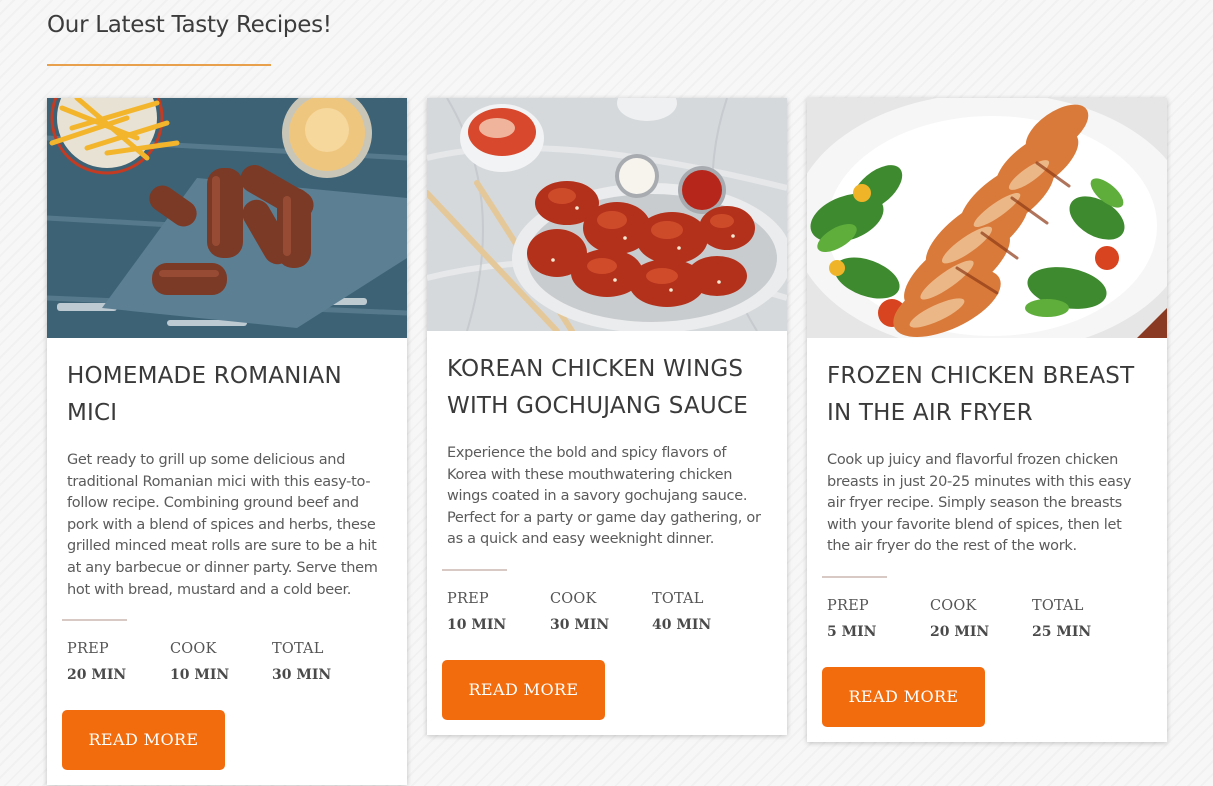 This screenshot has height=786, width=1213. I want to click on prep-value: 20 MIN, so click(97, 675).